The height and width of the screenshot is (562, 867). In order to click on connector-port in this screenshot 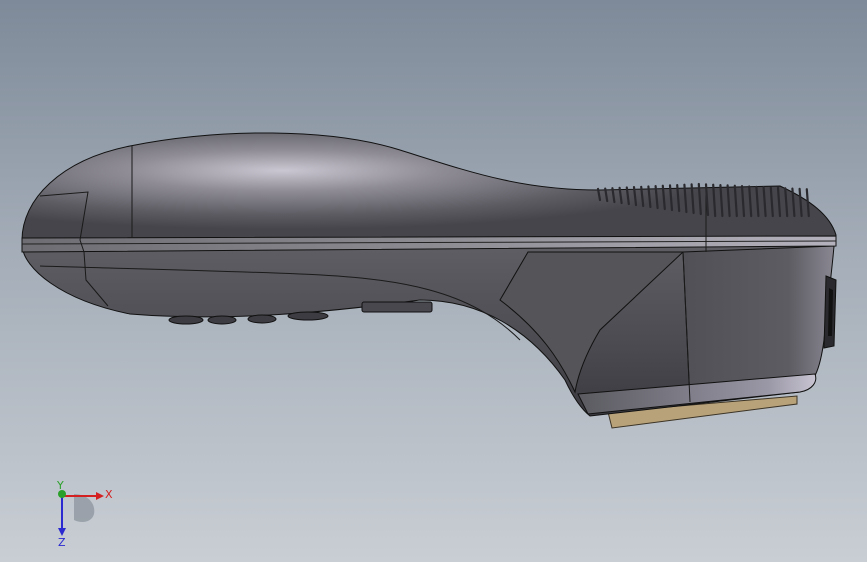, I will do `click(830, 312)`.